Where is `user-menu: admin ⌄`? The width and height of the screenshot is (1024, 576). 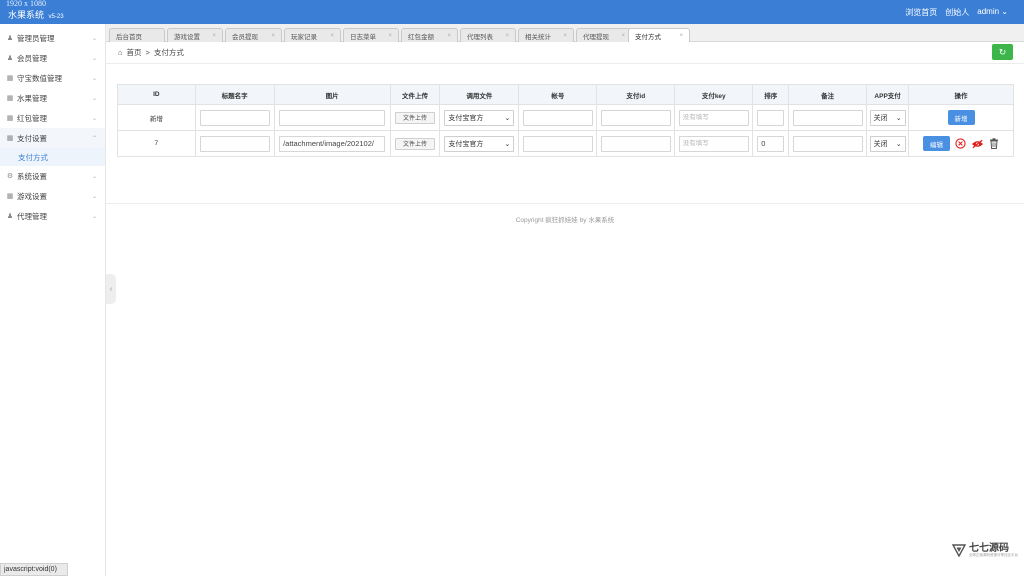 user-menu: admin ⌄ is located at coordinates (992, 12).